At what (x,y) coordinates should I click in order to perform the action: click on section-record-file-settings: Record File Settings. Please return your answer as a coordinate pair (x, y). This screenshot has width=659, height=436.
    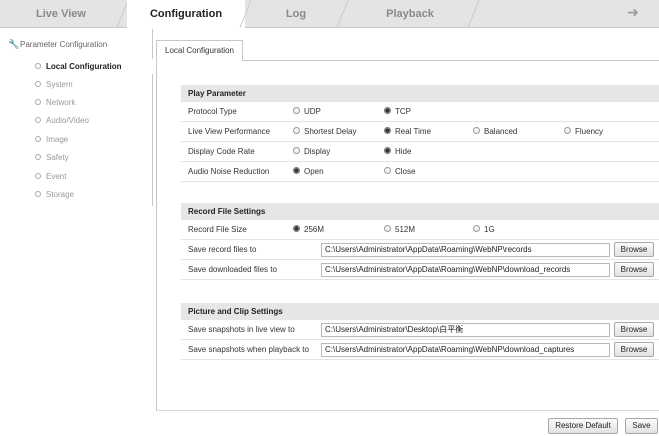
    Looking at the image, I should click on (420, 211).